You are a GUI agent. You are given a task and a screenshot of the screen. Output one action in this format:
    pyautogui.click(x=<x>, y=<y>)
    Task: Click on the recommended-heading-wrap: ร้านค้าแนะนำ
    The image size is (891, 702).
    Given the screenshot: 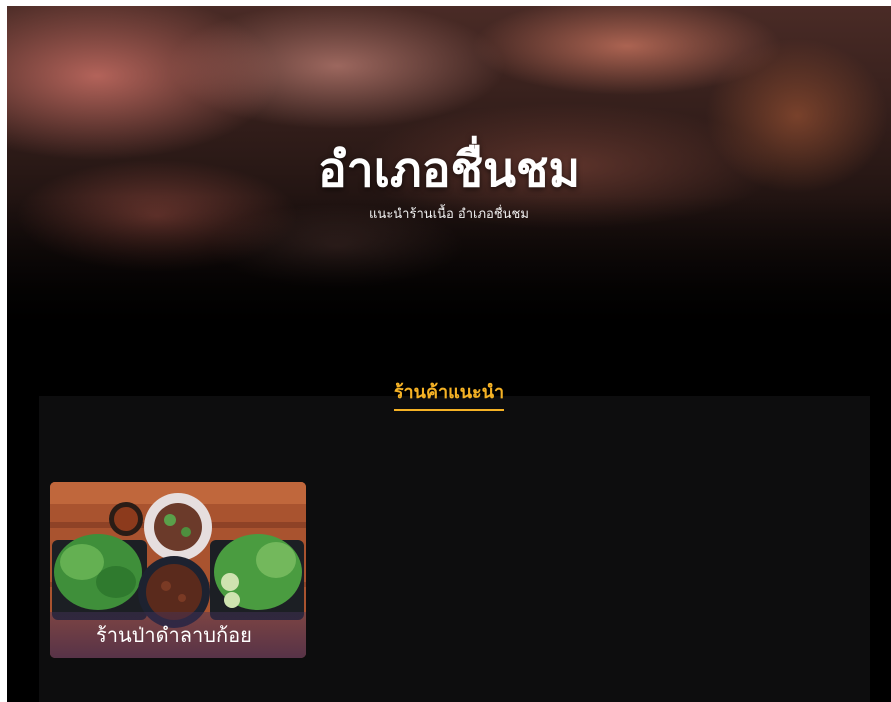 What is the action you would take?
    pyautogui.click(x=449, y=396)
    